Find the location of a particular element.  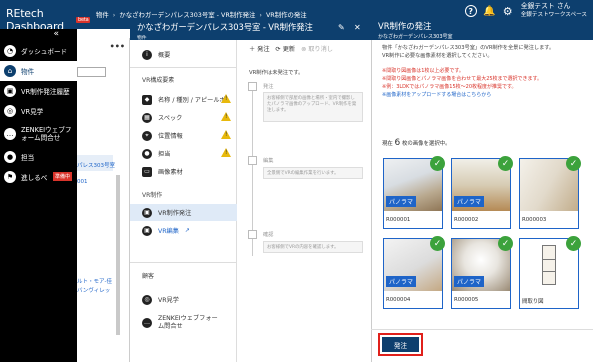

image-id: R000005 is located at coordinates (466, 300).